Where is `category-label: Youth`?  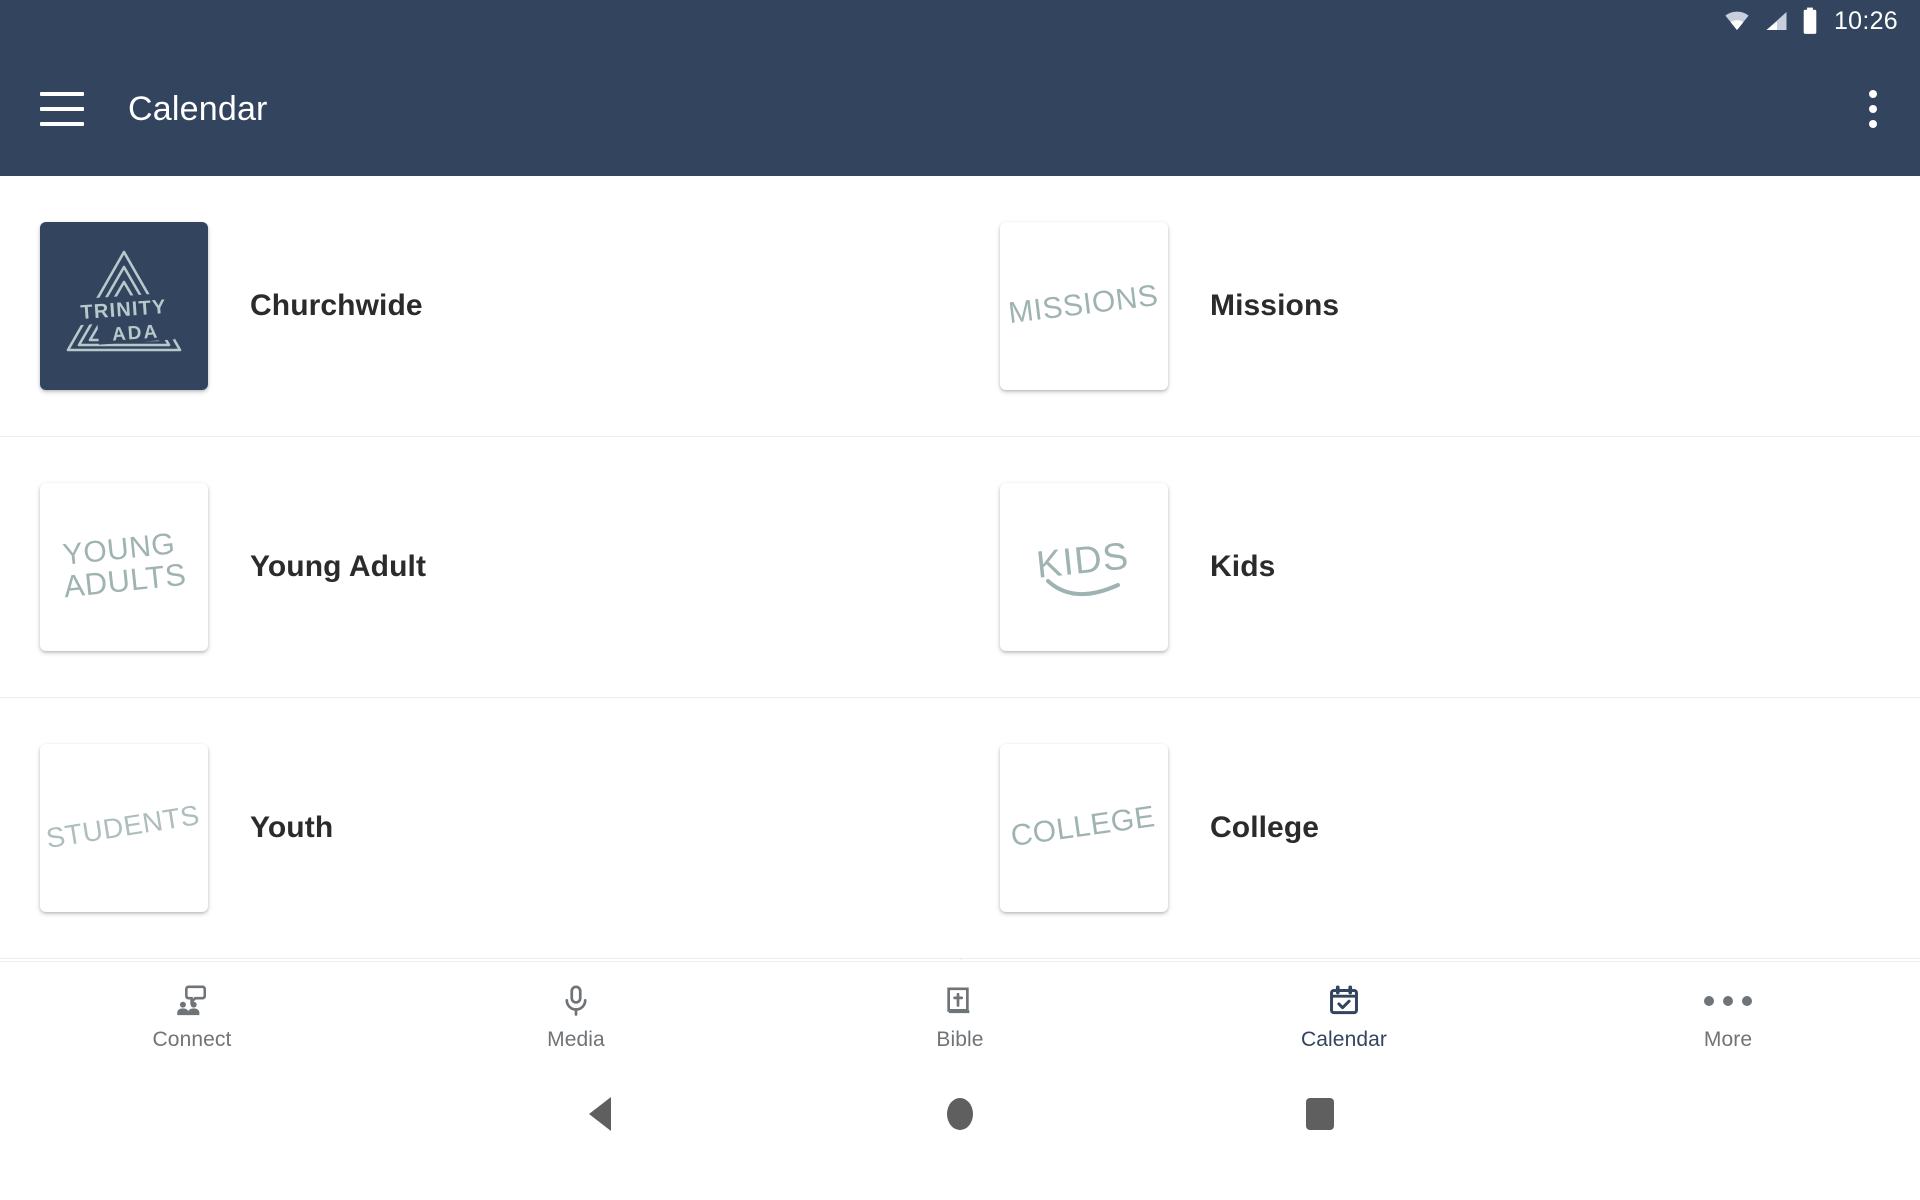 category-label: Youth is located at coordinates (292, 827).